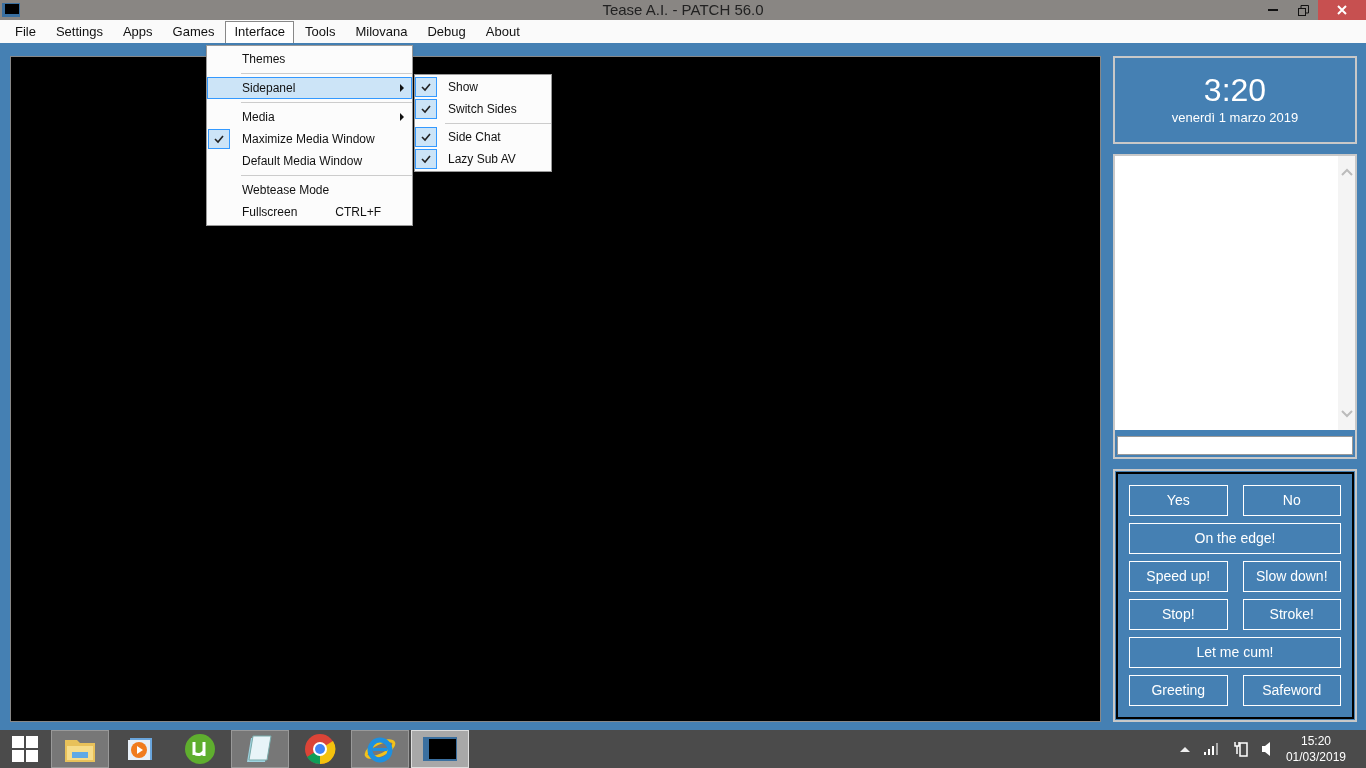 The width and height of the screenshot is (1366, 768). Describe the element at coordinates (1291, 614) in the screenshot. I see `response-button: Stroke!` at that location.